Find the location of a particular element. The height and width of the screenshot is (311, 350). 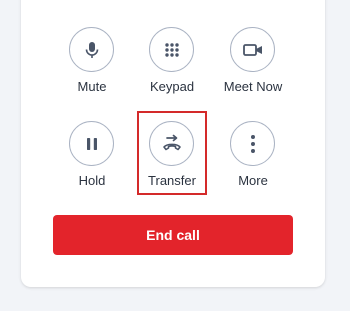

transfer-control: Transfer is located at coordinates (172, 161).